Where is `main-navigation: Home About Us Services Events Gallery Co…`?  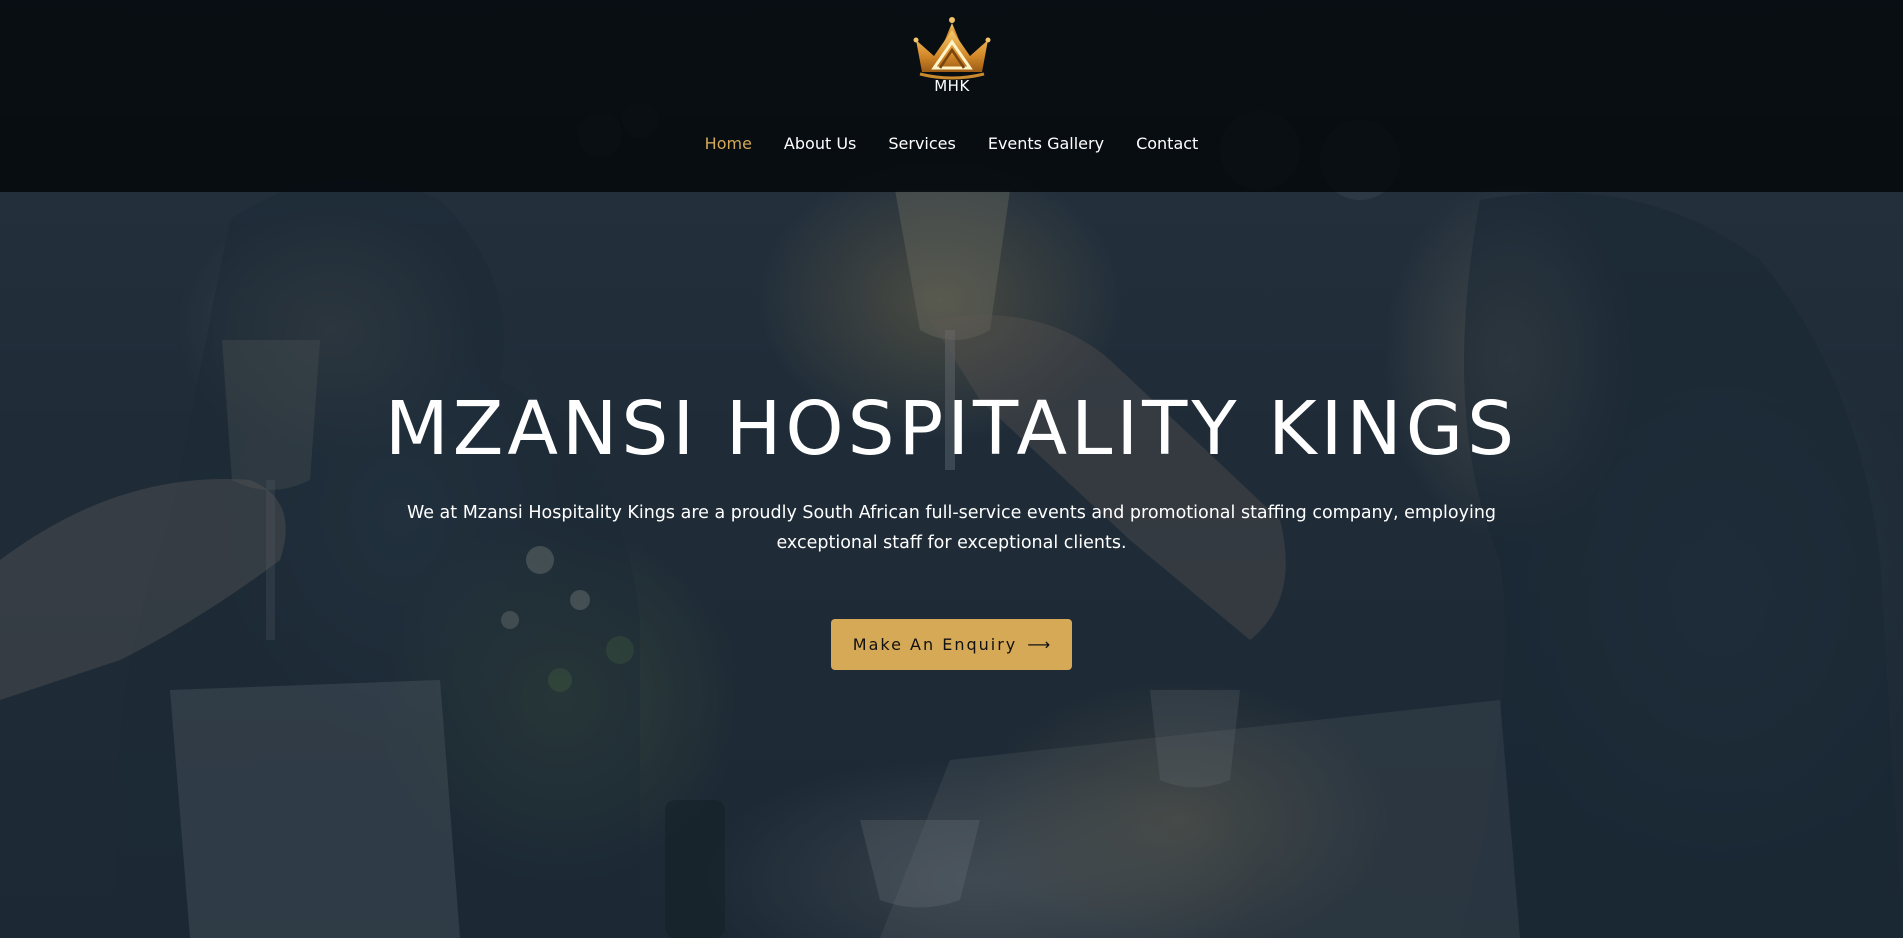
main-navigation: Home About Us Services Events Gallery Co… is located at coordinates (951, 143).